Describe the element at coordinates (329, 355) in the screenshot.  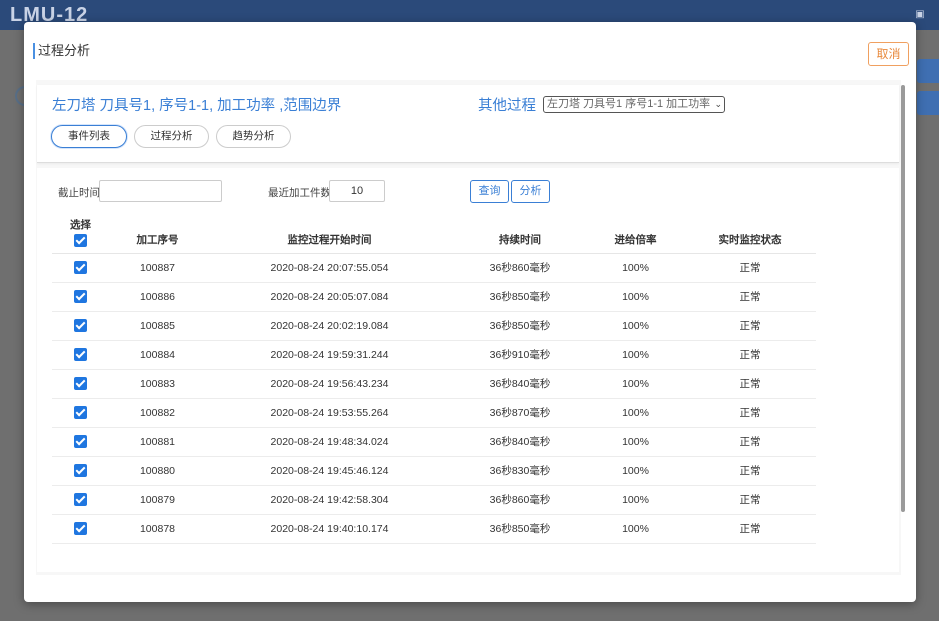
I see `cell-start-time: 2020-08-24 19:59:31.244` at that location.